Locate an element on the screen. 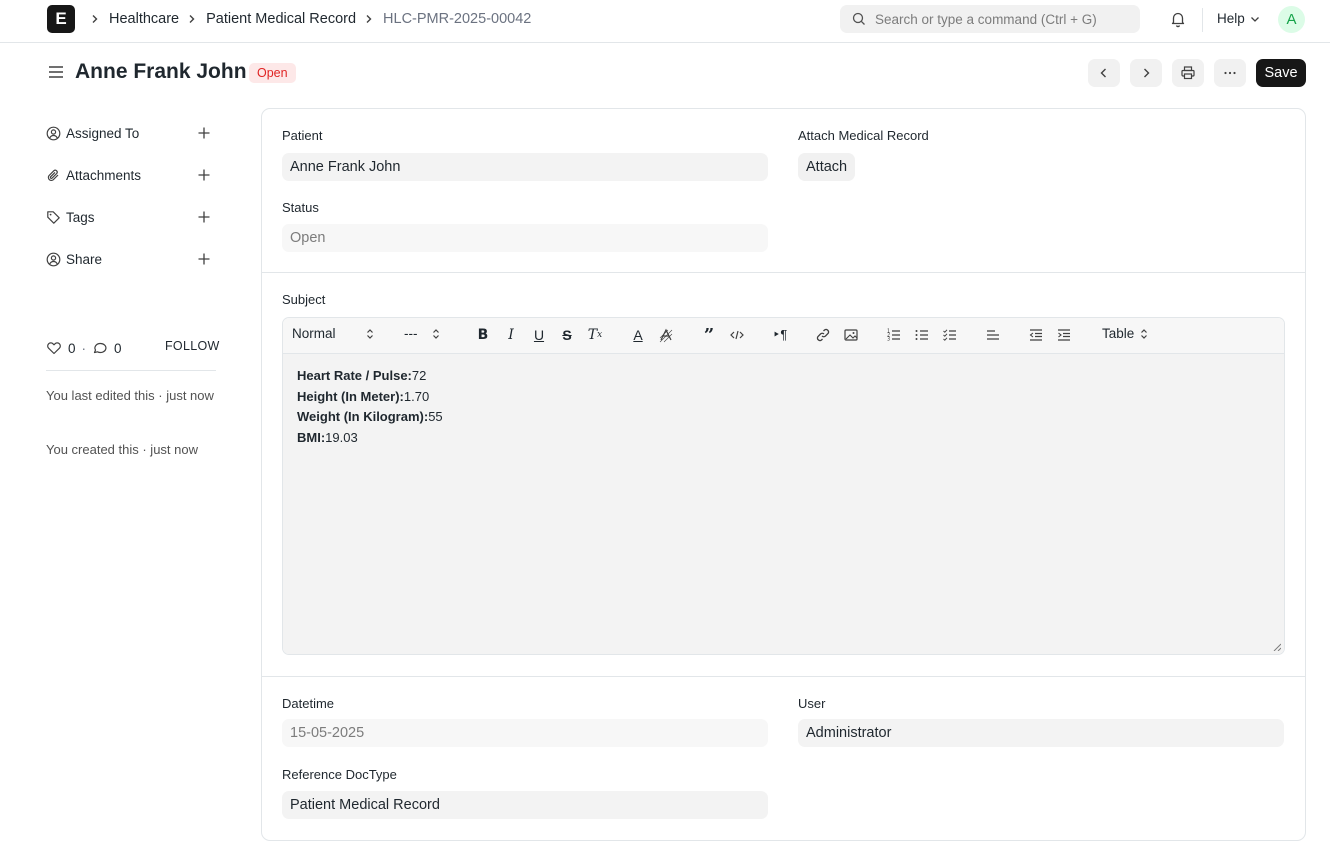 Image resolution: width=1330 pixels, height=856 pixels. page-title: Anne Frank John is located at coordinates (161, 71).